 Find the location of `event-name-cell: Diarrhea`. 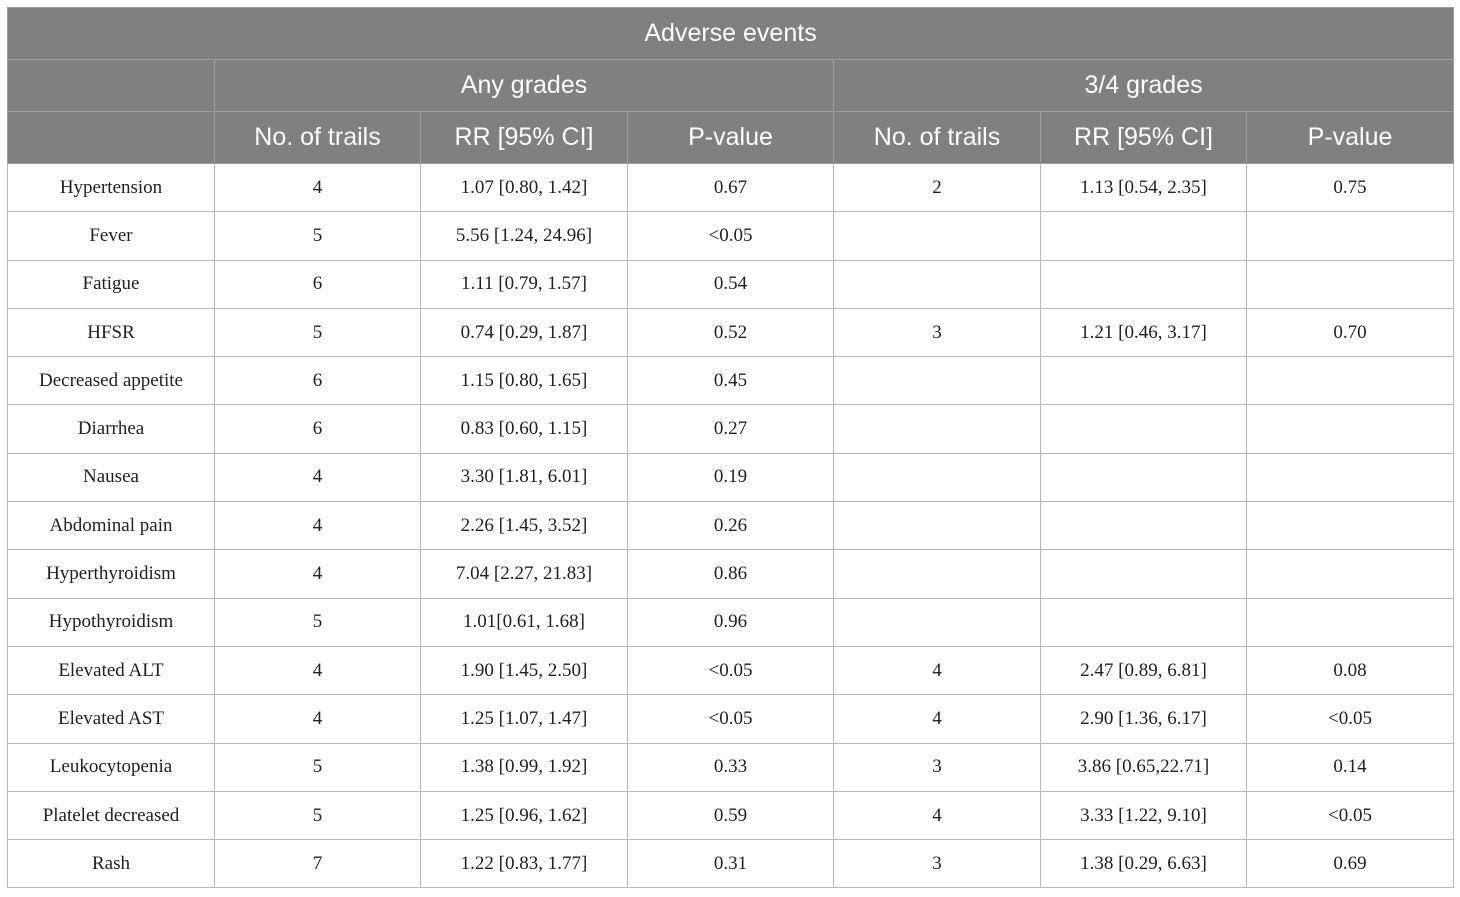

event-name-cell: Diarrhea is located at coordinates (111, 429).